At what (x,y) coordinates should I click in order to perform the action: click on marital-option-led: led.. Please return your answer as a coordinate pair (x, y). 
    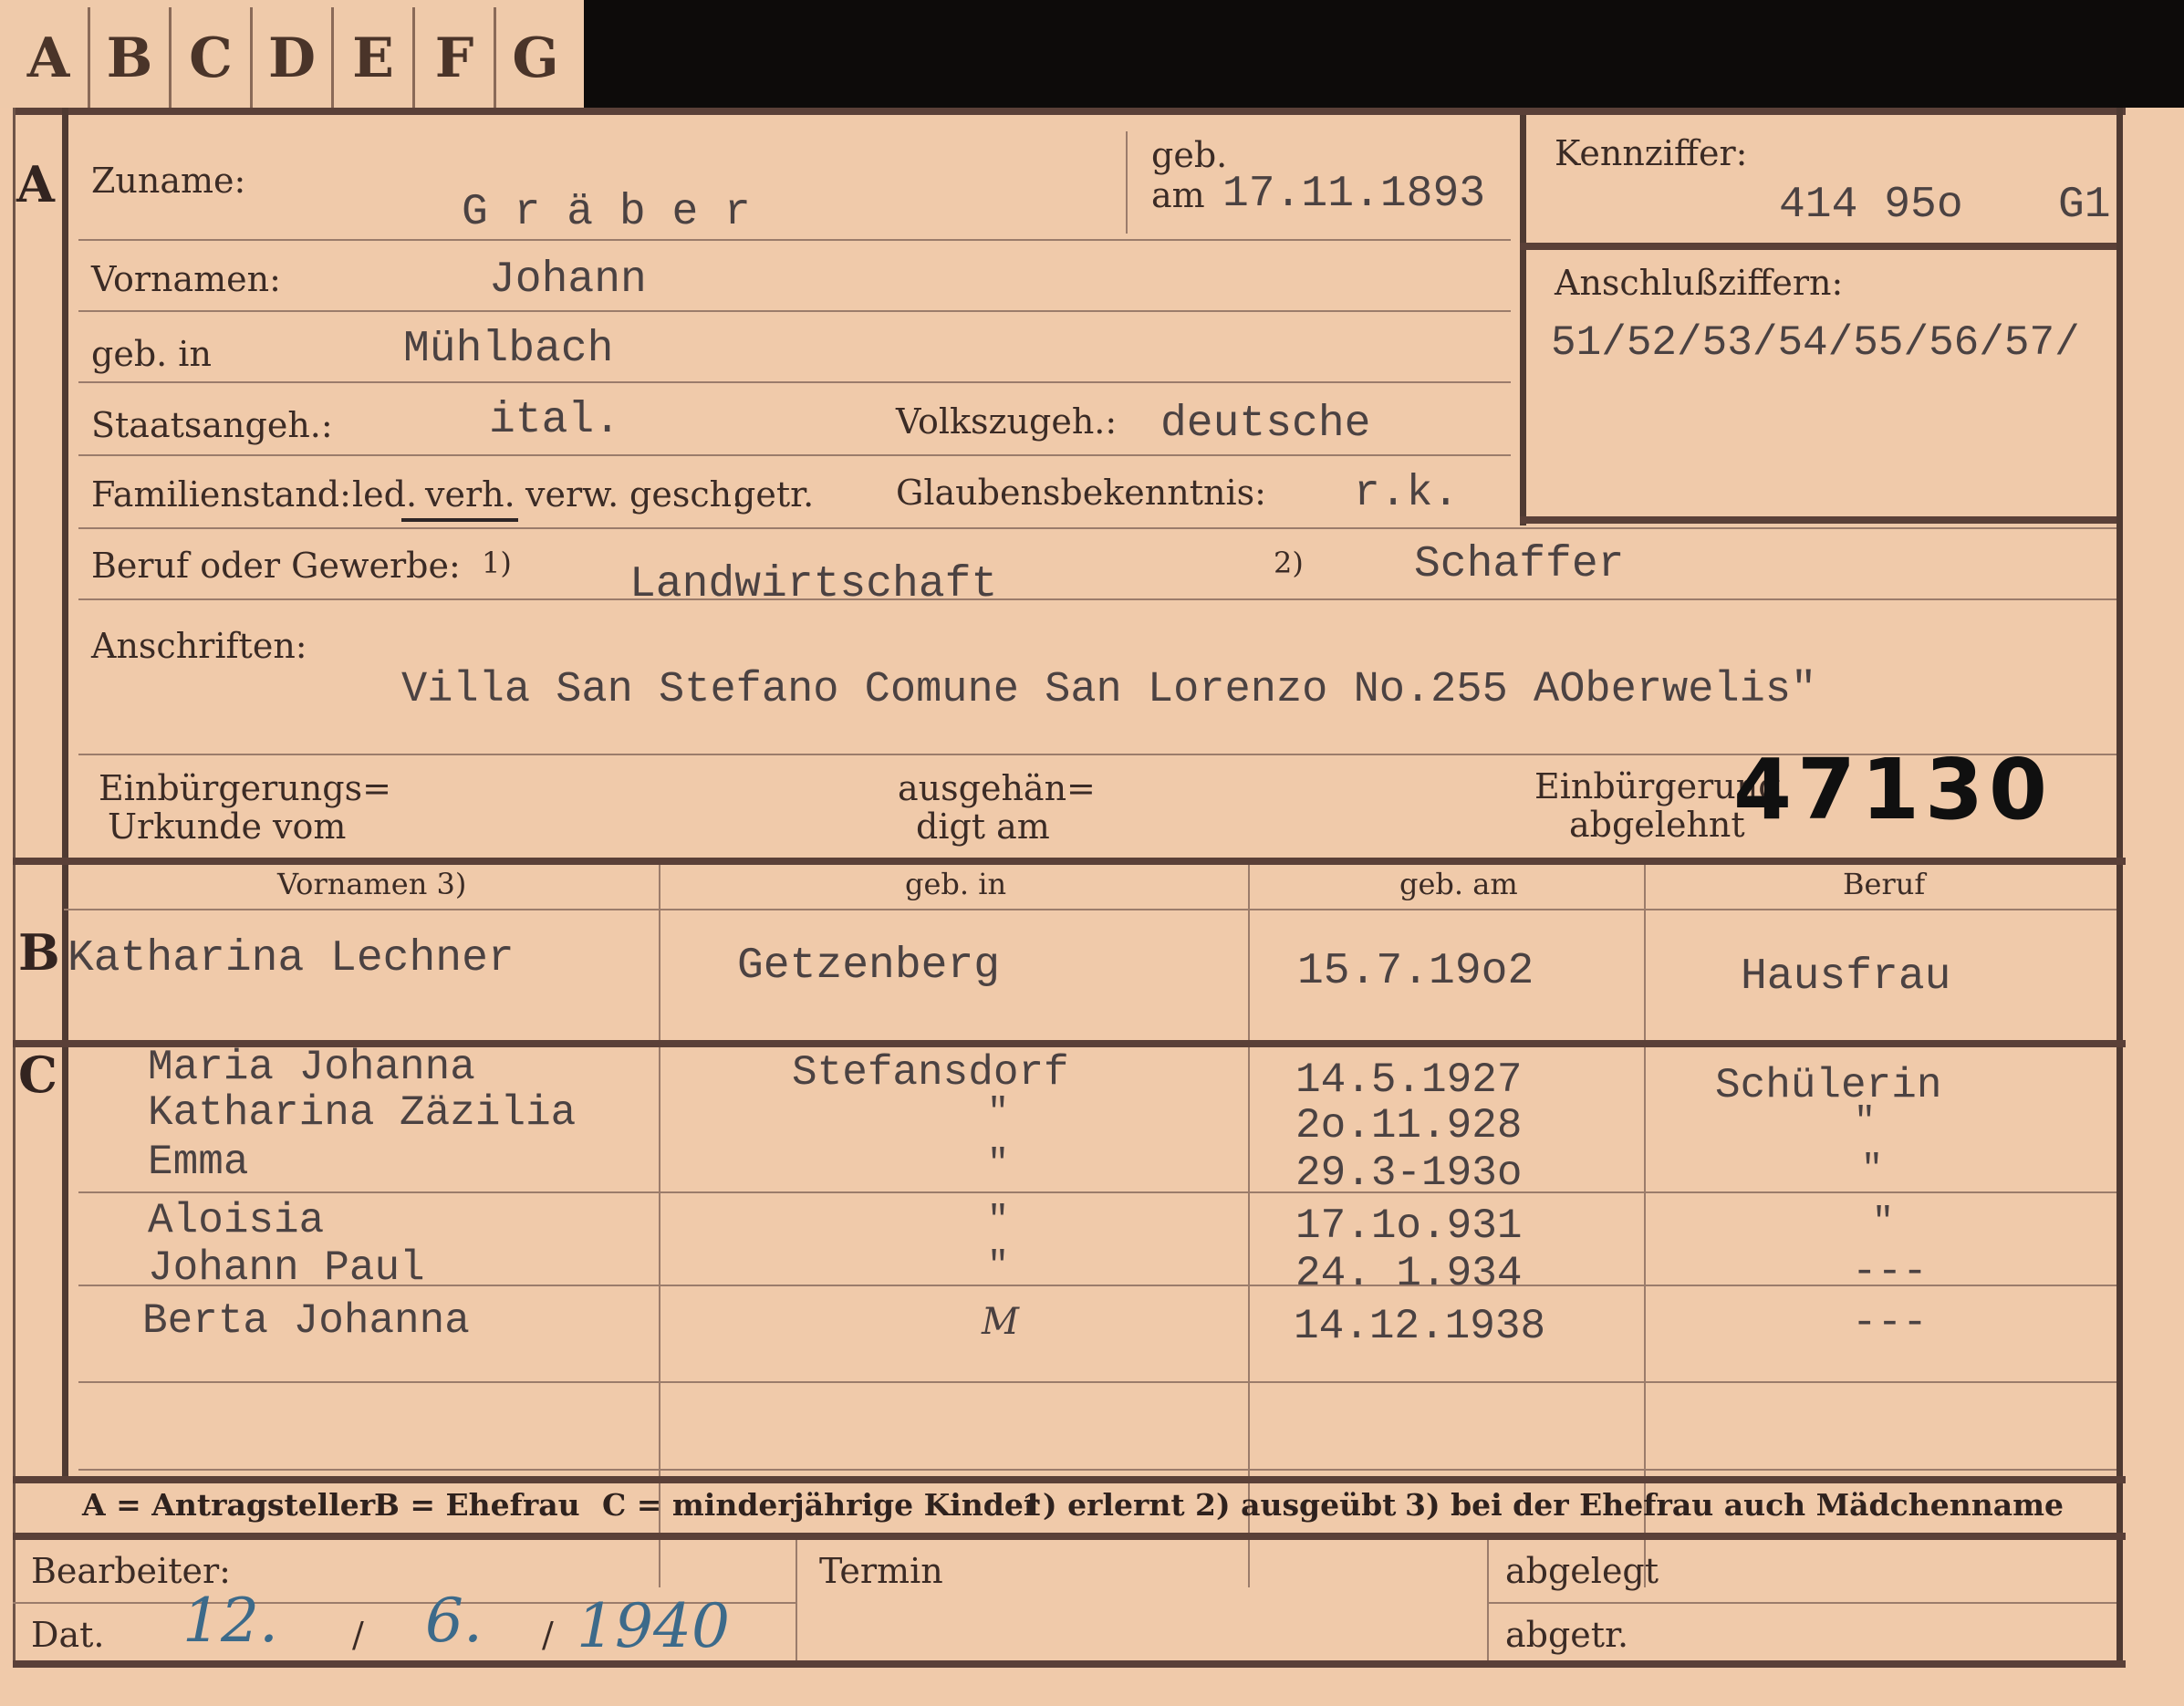
    Looking at the image, I should click on (385, 494).